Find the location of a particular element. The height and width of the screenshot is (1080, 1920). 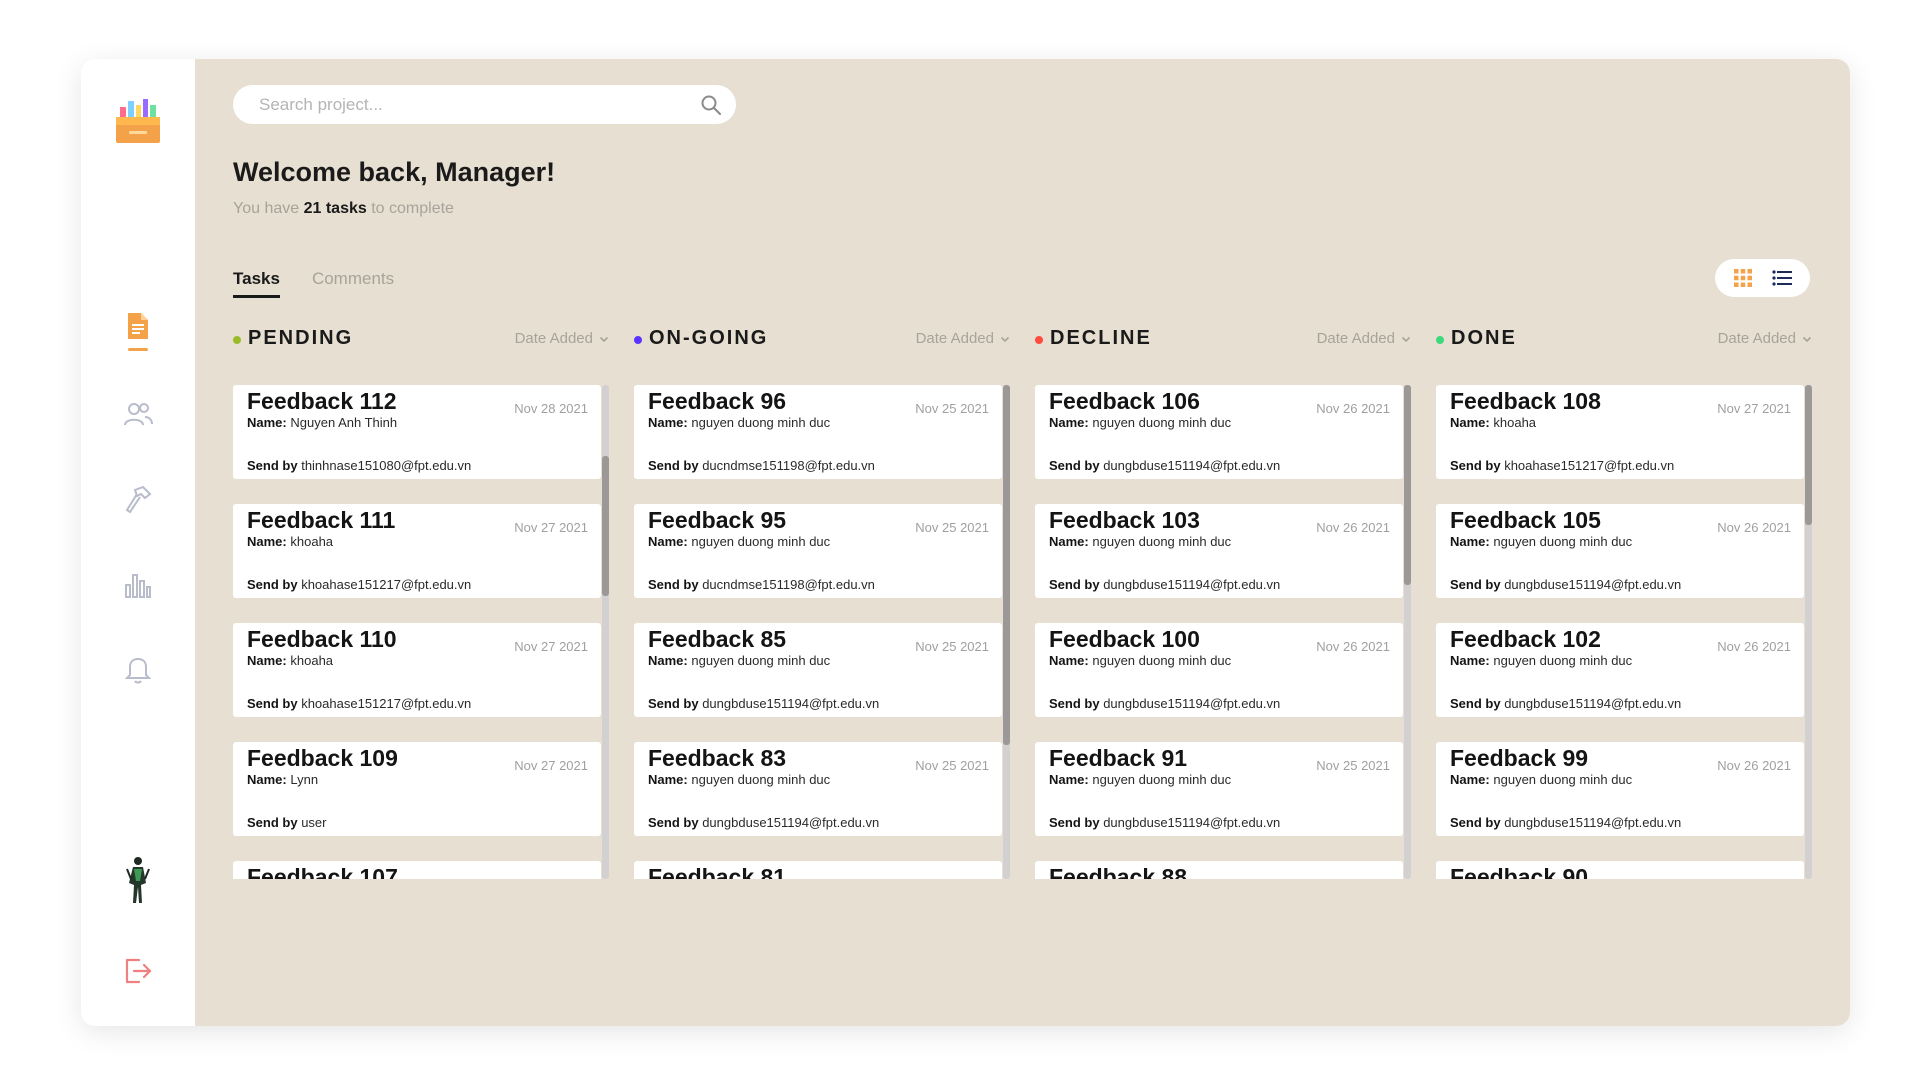

hammer-icon is located at coordinates (138, 499).